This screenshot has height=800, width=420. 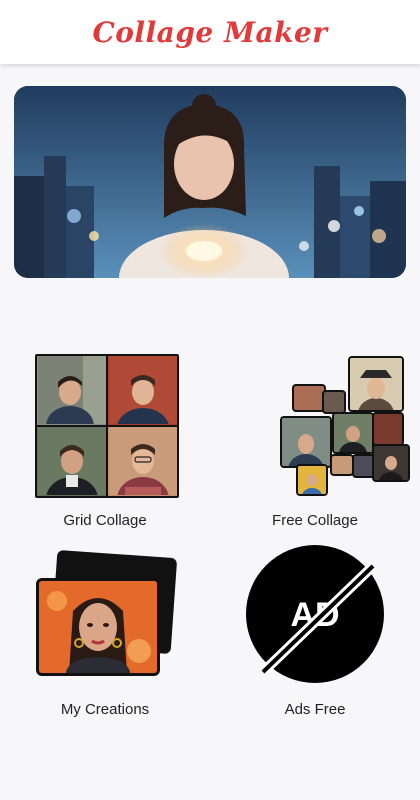 I want to click on free-collage-tile: Free Collage, so click(x=315, y=444).